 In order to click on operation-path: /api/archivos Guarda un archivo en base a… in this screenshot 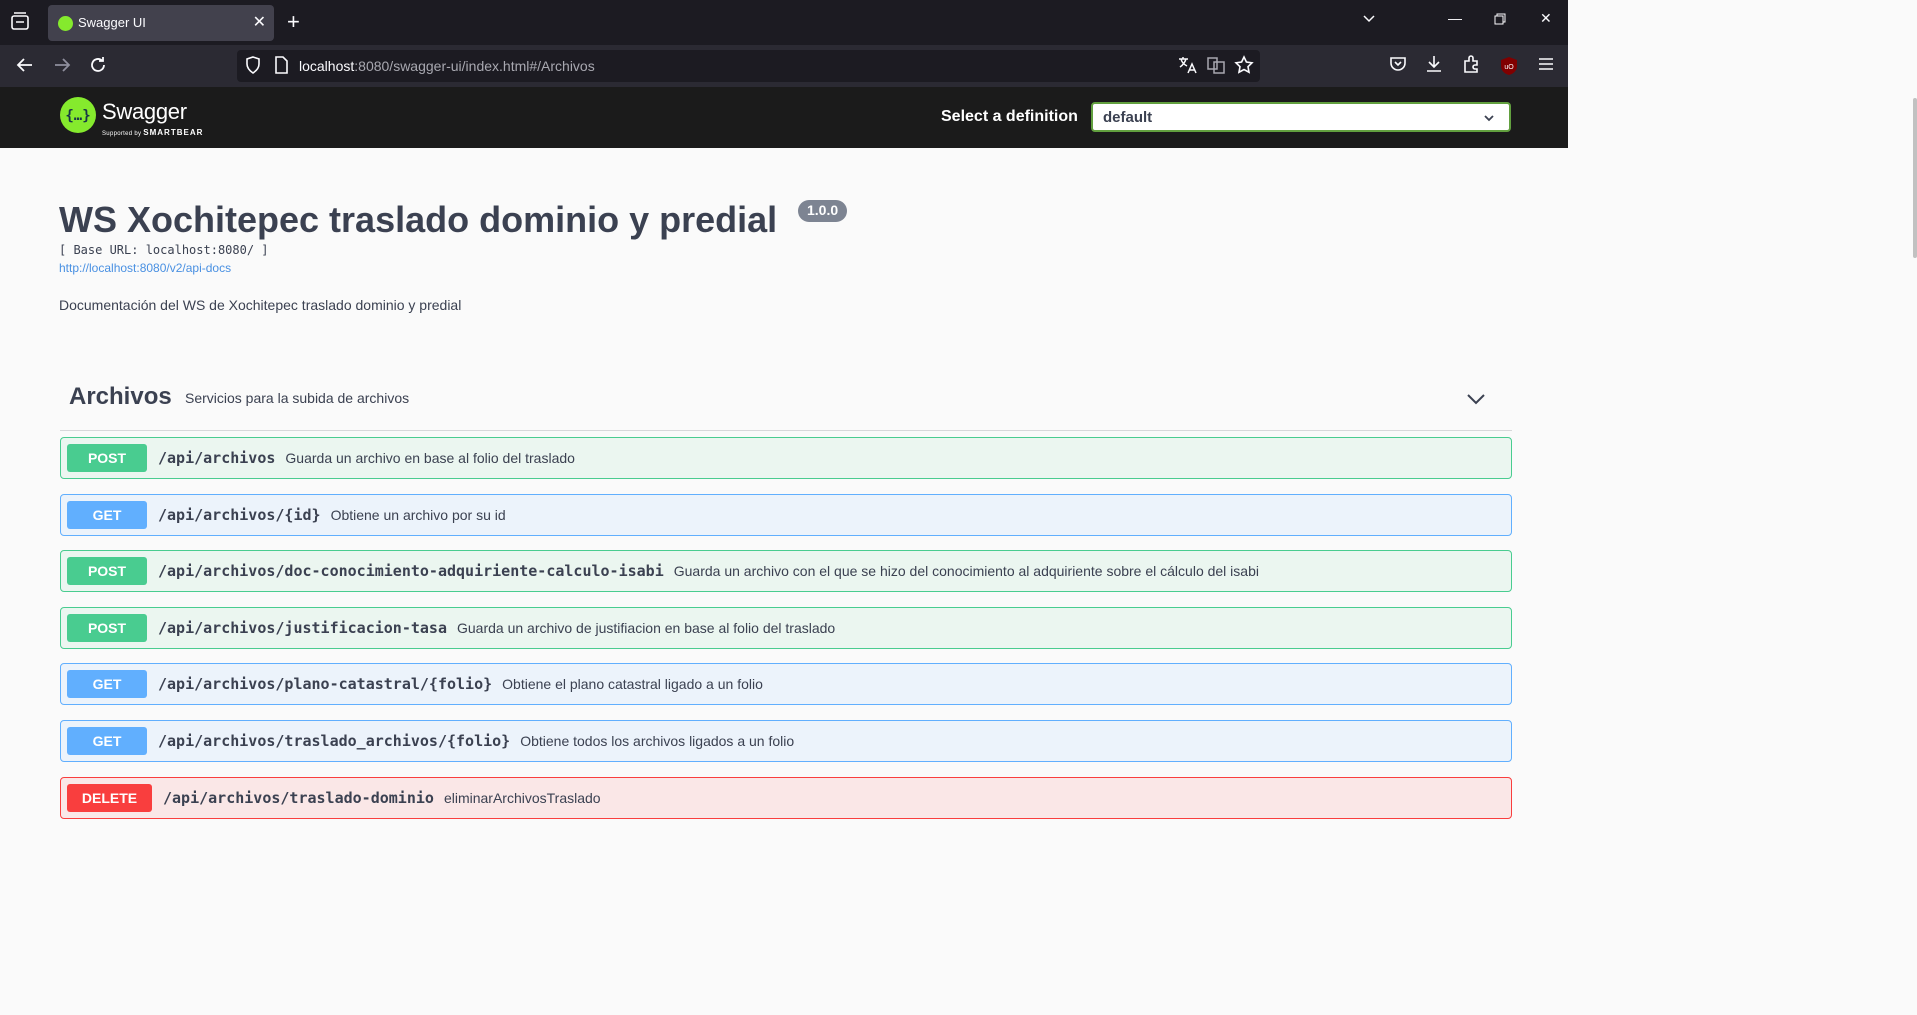, I will do `click(366, 458)`.